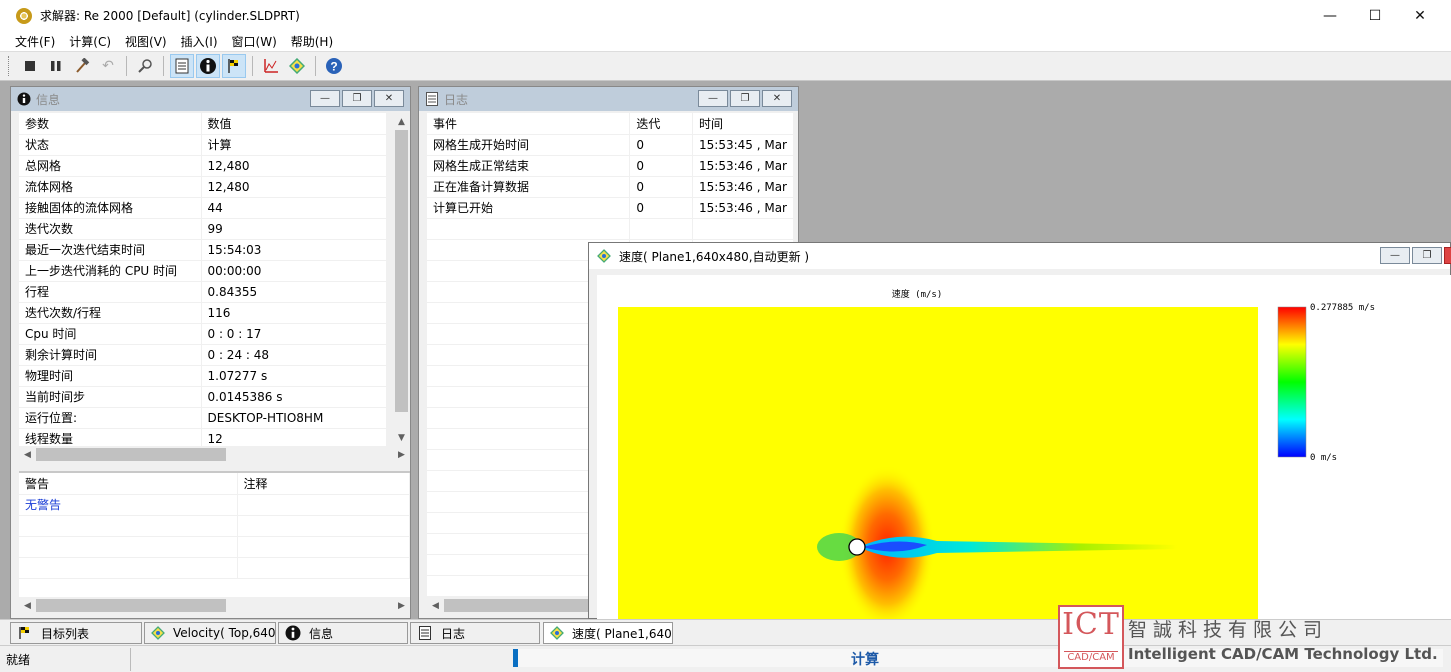 This screenshot has width=1451, height=672. What do you see at coordinates (610, 145) in the screenshot?
I see `table-row: 网格生成开始时间 0 15:53:45 , Mar` at bounding box center [610, 145].